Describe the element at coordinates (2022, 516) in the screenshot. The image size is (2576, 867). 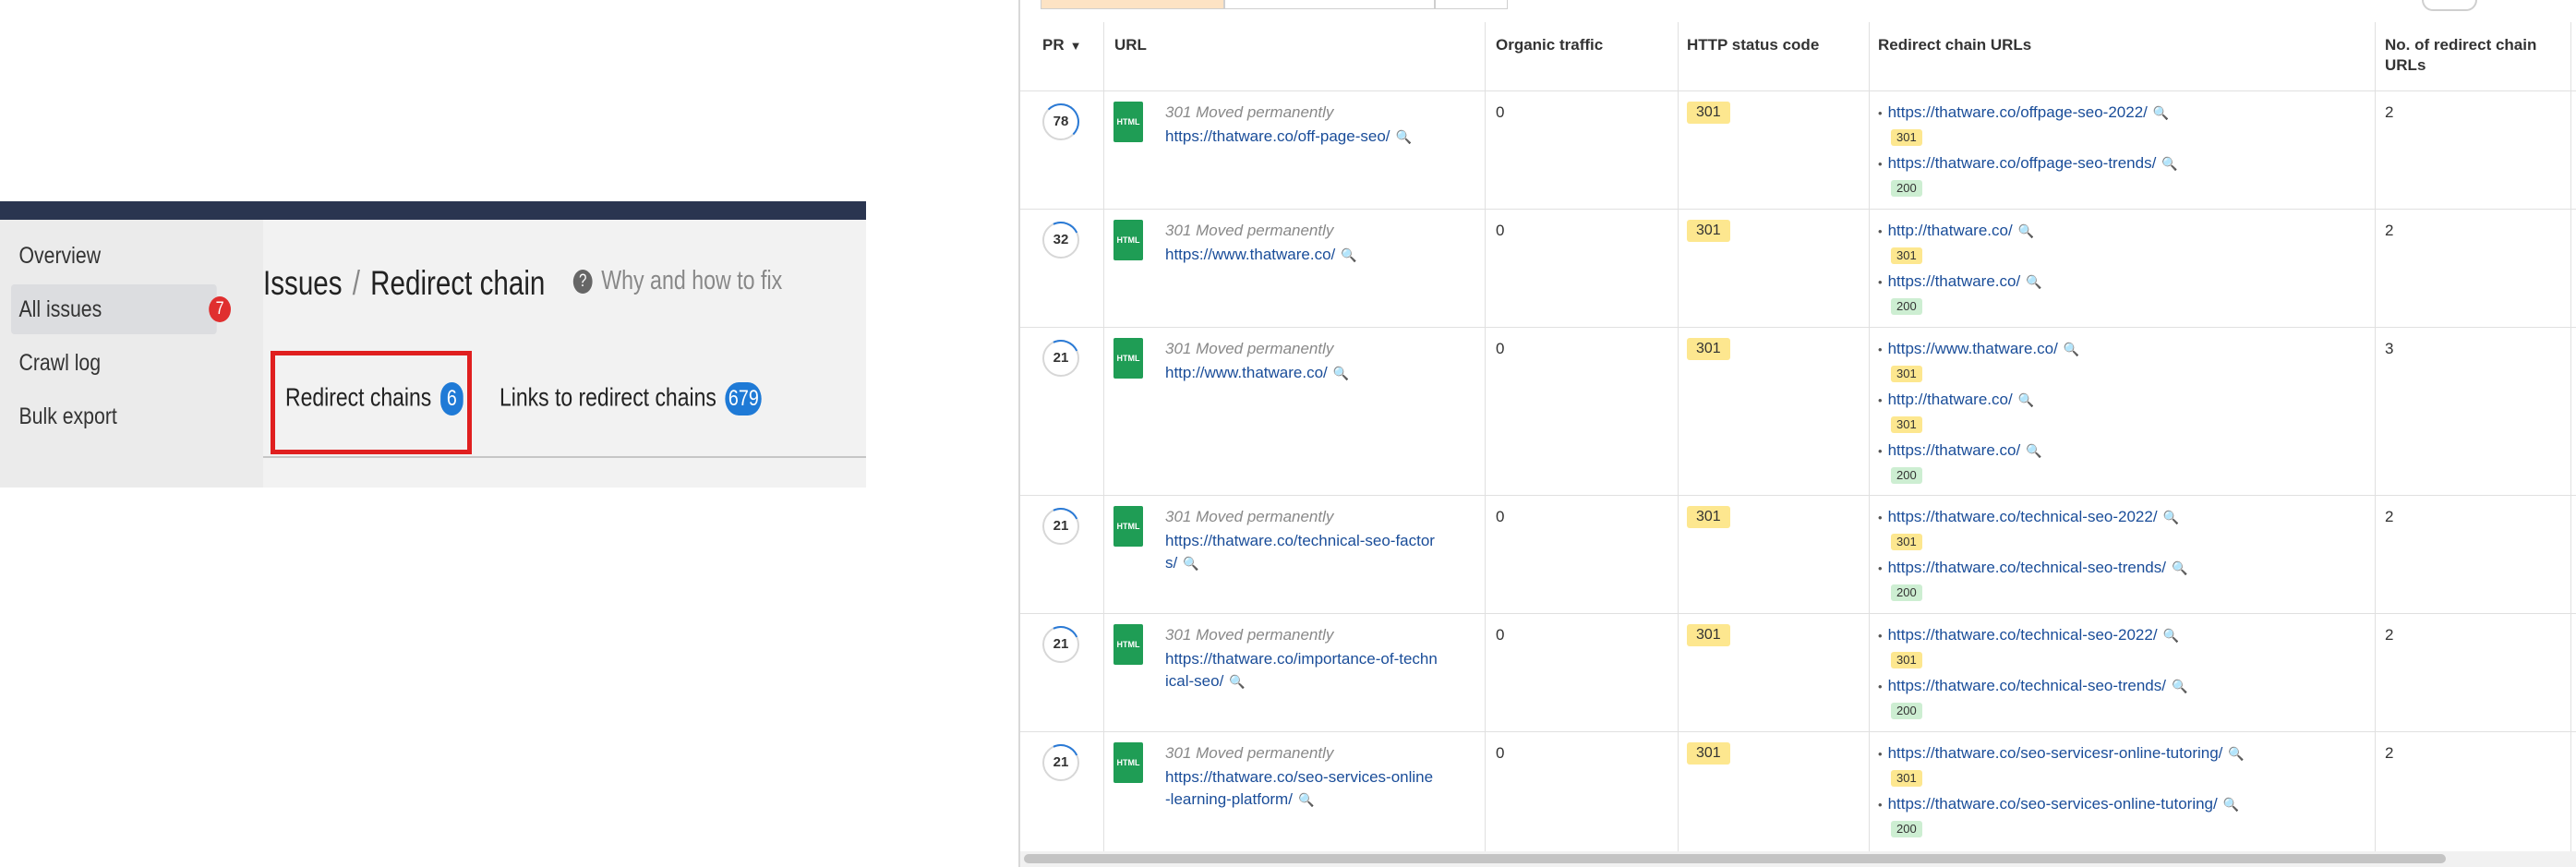
I see `chain-url-text: https://thatware.co/technical-seo-2022/` at that location.